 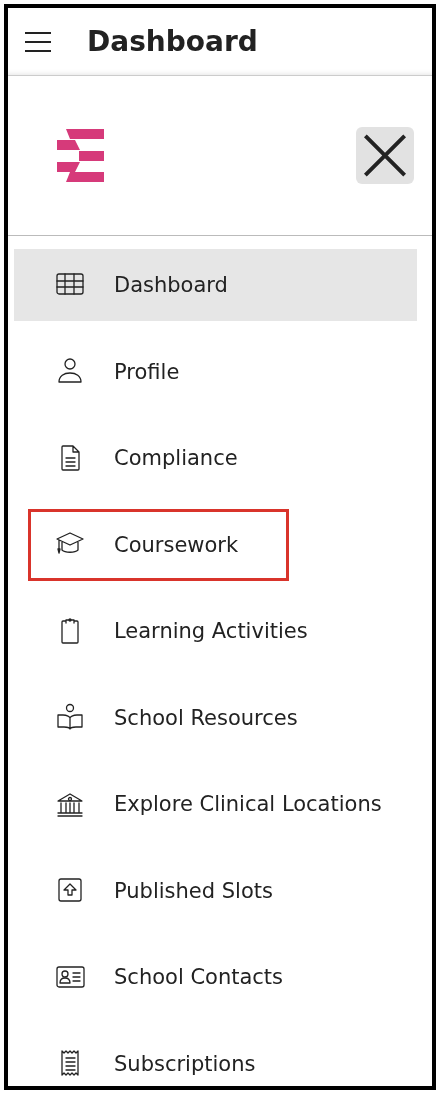 I want to click on nav-item: Learning Activities, so click(x=215, y=631).